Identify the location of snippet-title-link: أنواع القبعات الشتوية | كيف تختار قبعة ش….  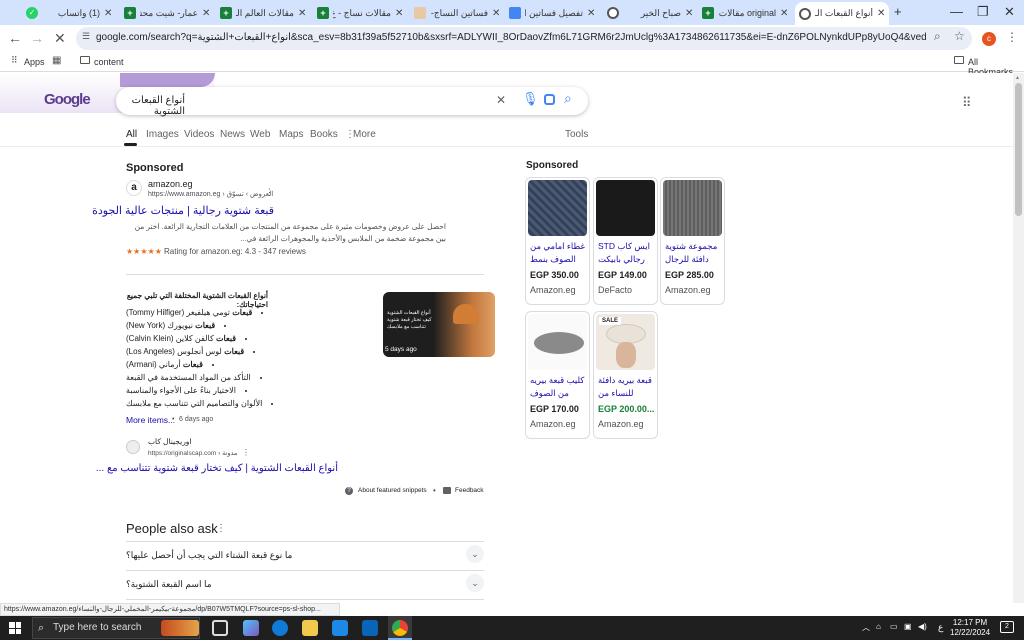
(217, 468).